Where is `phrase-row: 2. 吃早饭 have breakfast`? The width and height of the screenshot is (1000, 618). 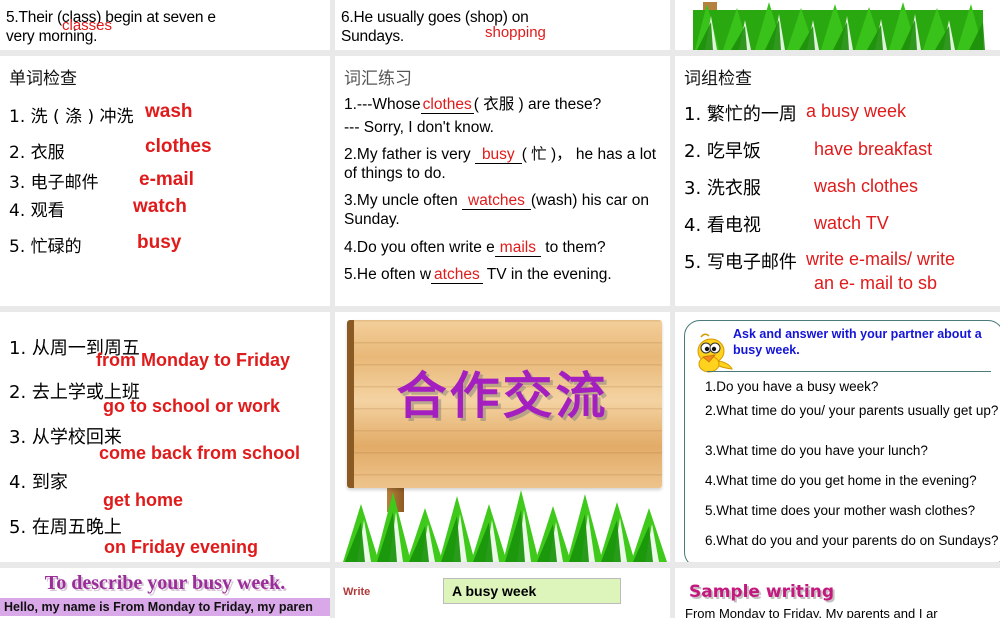 phrase-row: 2. 吃早饭 have breakfast is located at coordinates (842, 155).